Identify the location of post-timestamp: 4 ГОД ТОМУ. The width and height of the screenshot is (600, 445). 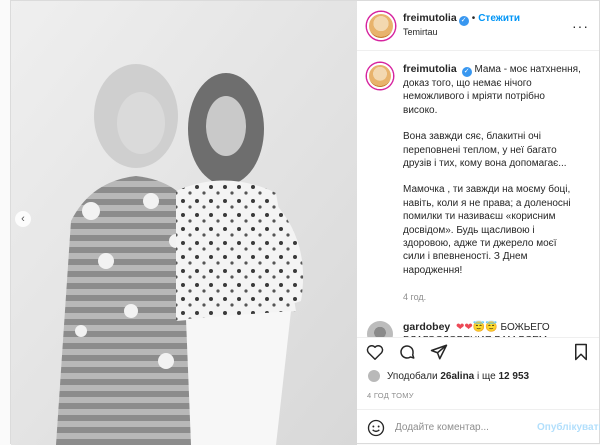
(478, 398).